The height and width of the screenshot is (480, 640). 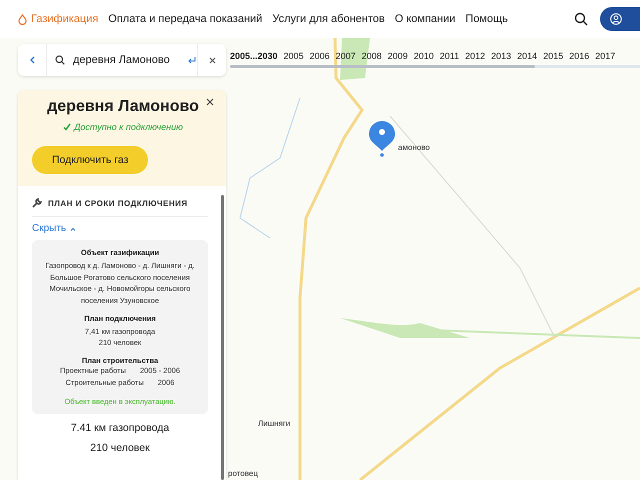 I want to click on summary-text: 7.41 км газопровода, so click(x=120, y=428).